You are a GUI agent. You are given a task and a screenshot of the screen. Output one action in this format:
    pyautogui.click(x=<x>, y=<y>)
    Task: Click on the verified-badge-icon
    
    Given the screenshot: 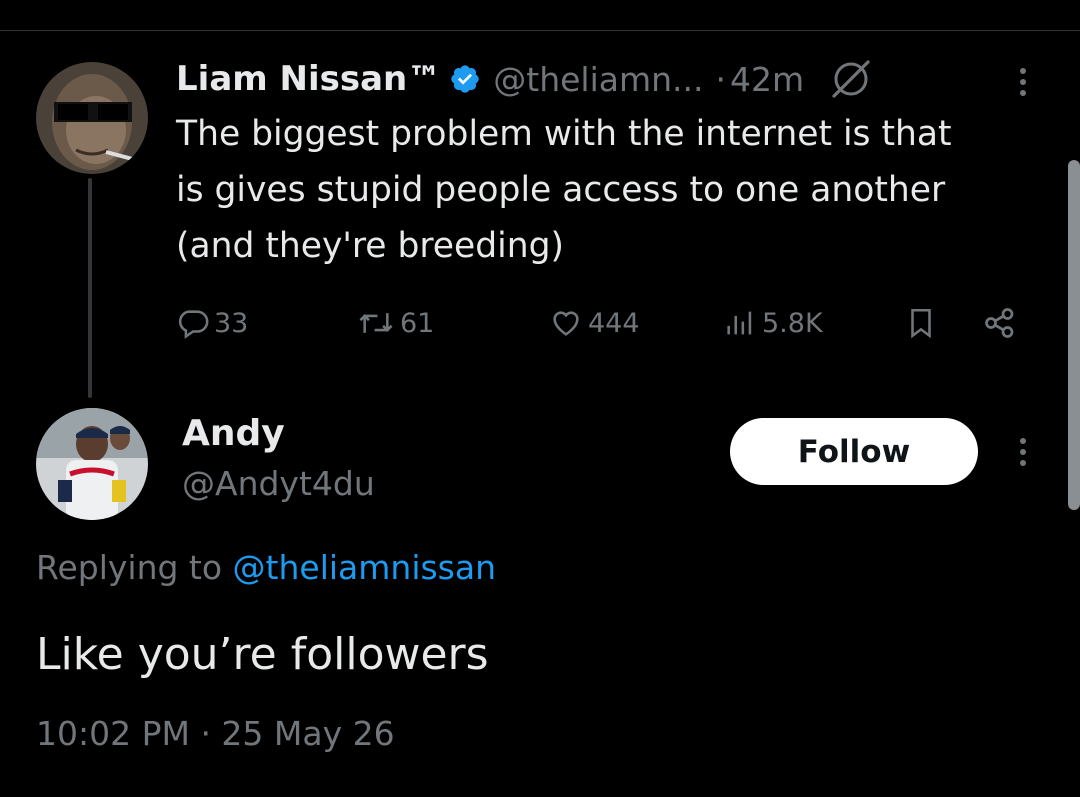 What is the action you would take?
    pyautogui.click(x=465, y=79)
    